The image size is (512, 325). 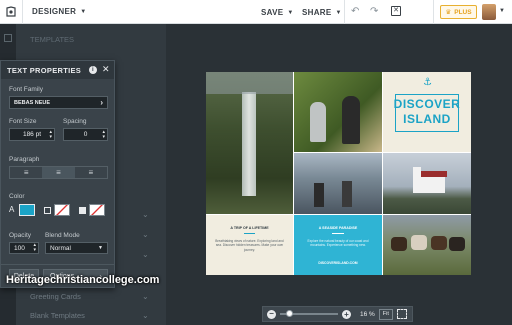 What do you see at coordinates (338, 263) in the screenshot?
I see `seaside-card-link: DISCOVERISLAND.COM` at bounding box center [338, 263].